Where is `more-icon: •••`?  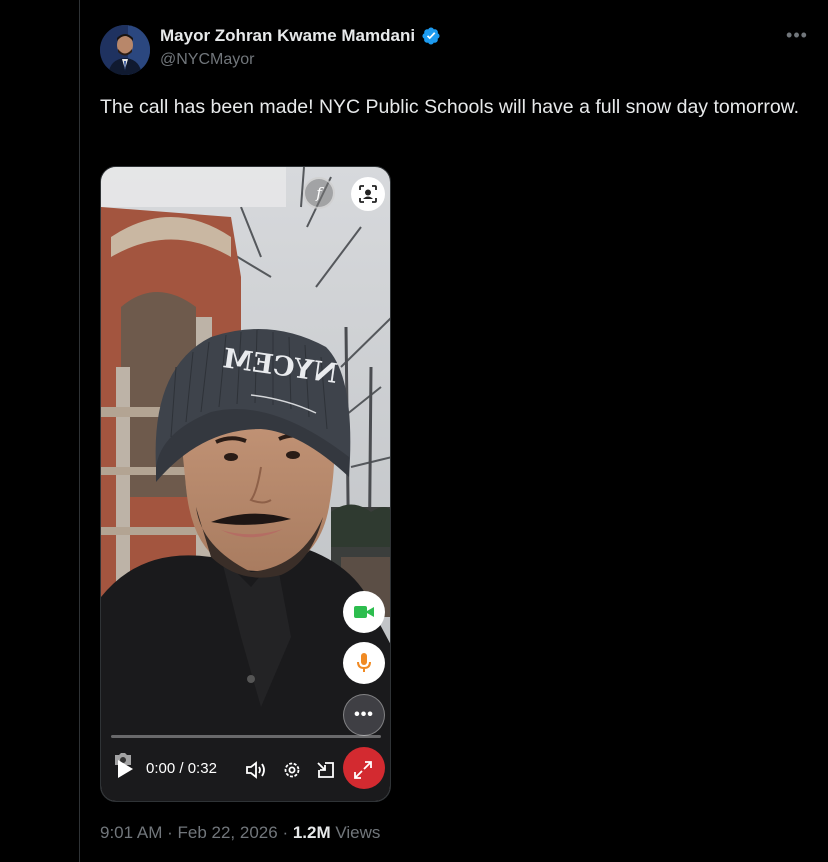 more-icon: ••• is located at coordinates (797, 35).